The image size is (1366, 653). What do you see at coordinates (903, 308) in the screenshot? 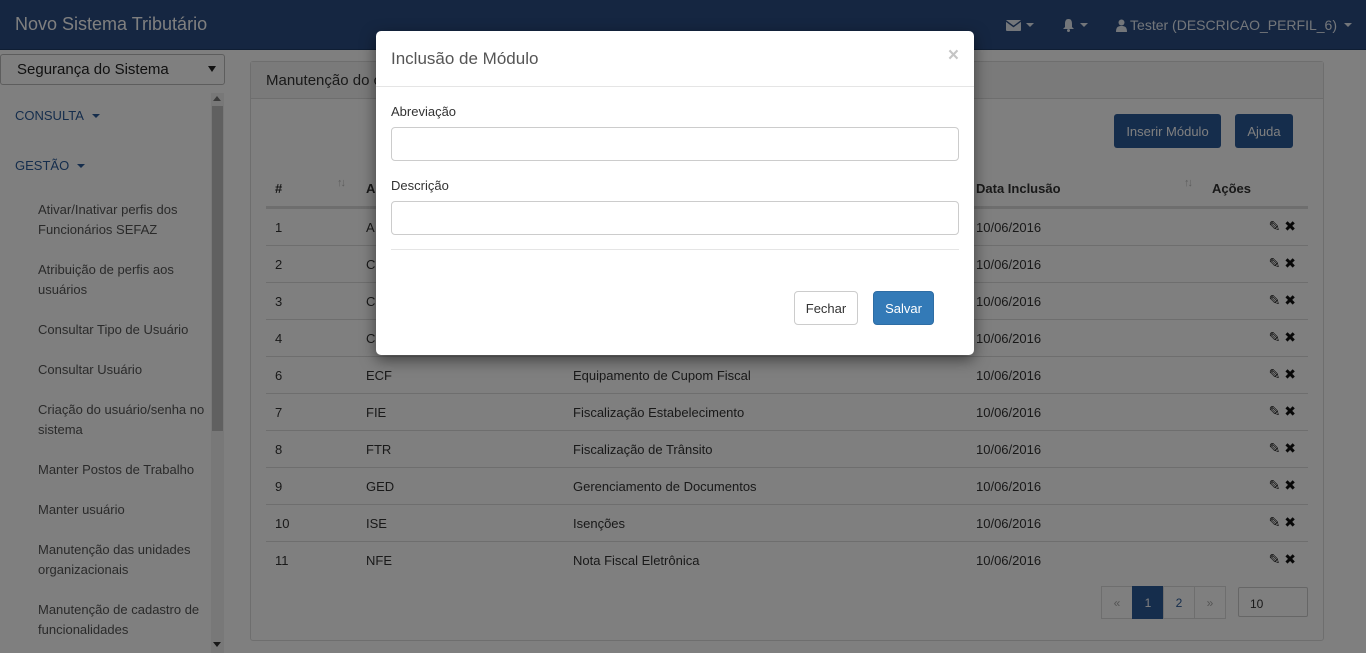
I see `save-button: Salvar` at bounding box center [903, 308].